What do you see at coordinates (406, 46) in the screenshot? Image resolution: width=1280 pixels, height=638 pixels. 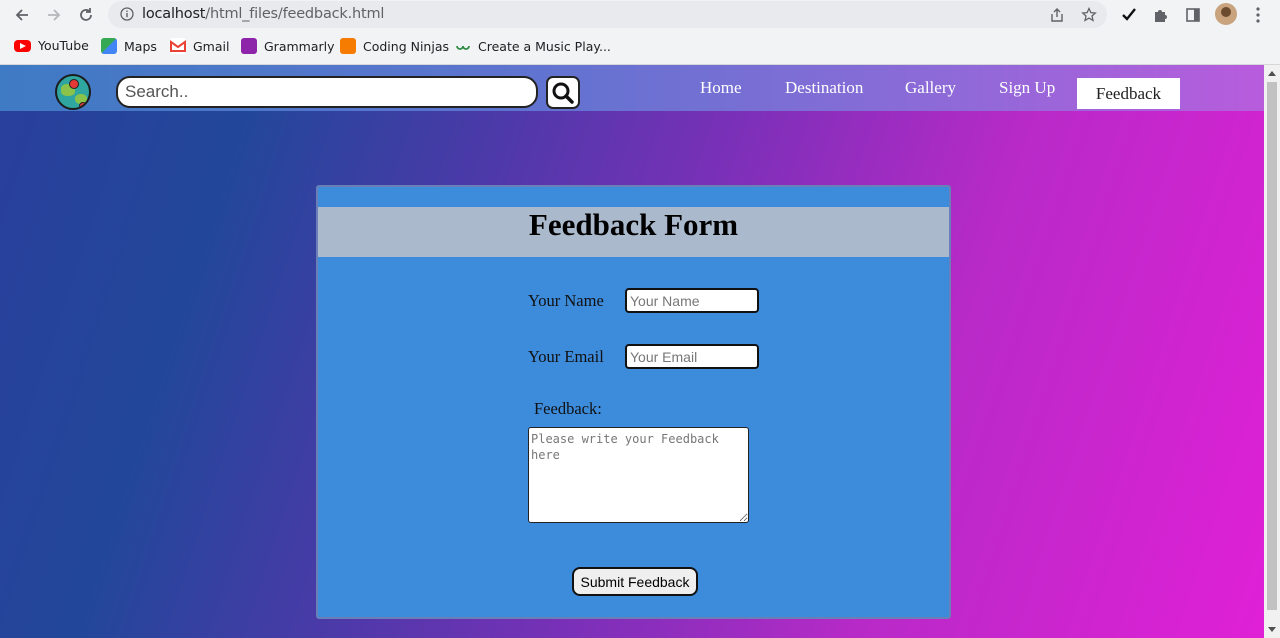 I see `bookmark-label: Coding Ninjas` at bounding box center [406, 46].